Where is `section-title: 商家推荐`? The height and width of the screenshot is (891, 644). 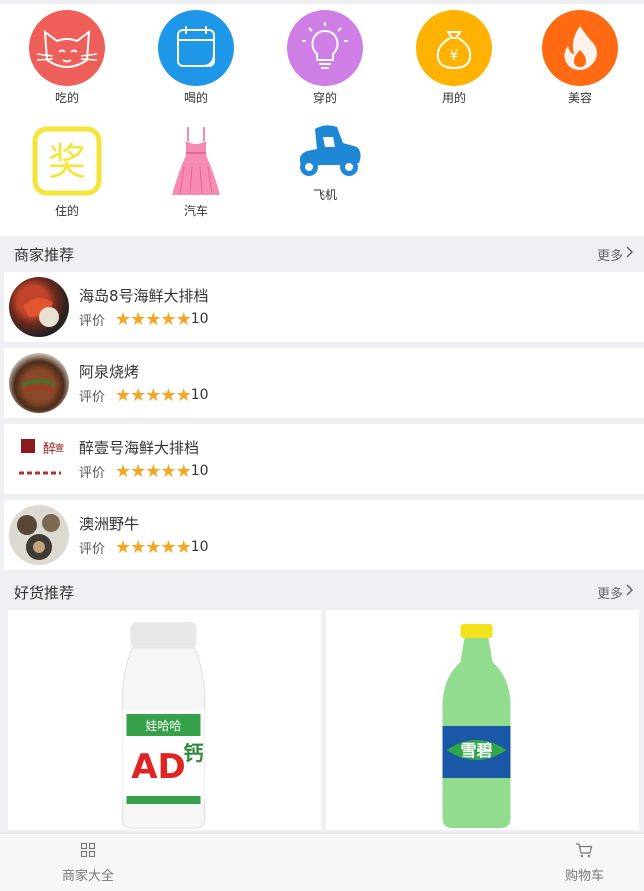 section-title: 商家推荐 is located at coordinates (44, 254).